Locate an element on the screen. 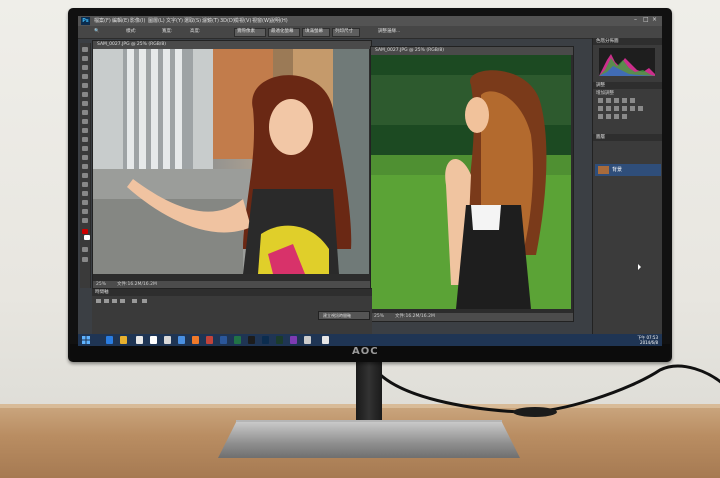 Image resolution: width=720 pixels, height=478 pixels. right-panels: 色階分佈圖 調整 增加調整 圖層 背景 is located at coordinates (627, 192).